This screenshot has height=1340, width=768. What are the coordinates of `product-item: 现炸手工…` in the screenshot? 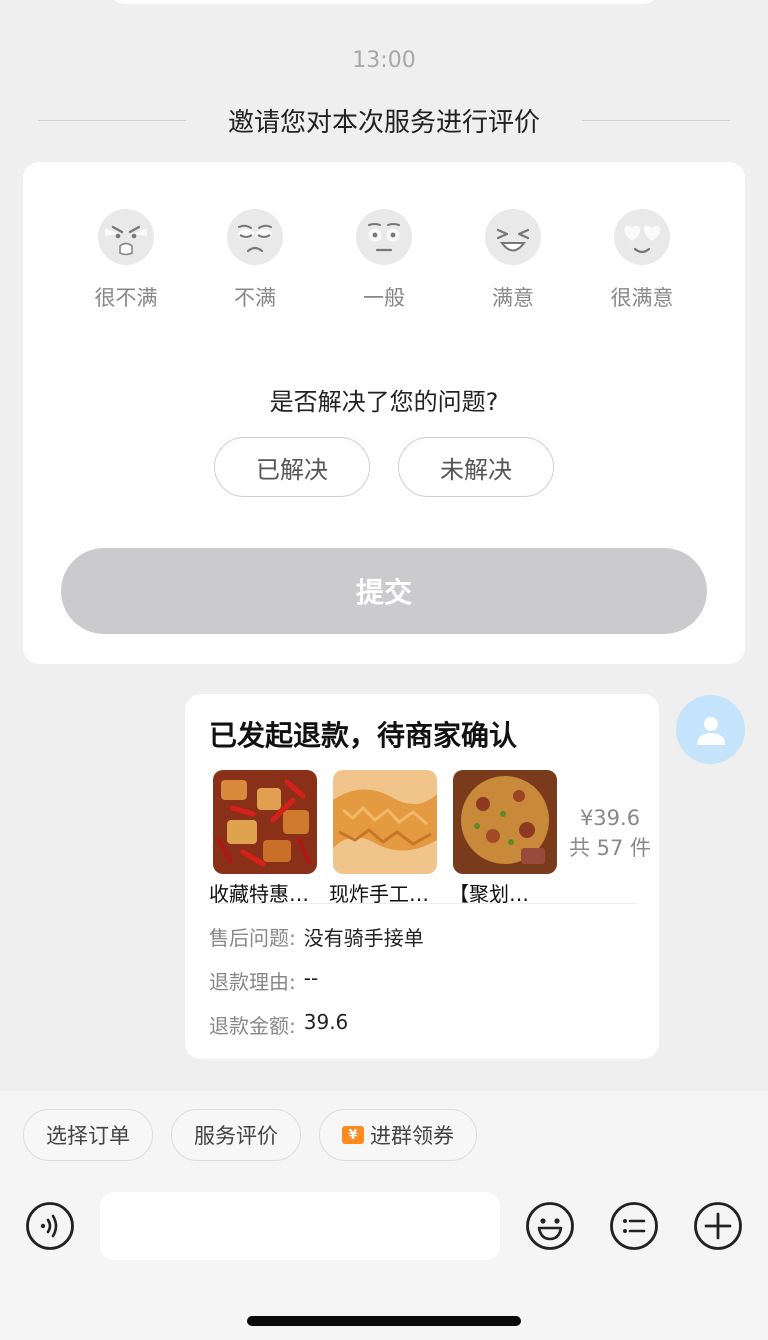 It's located at (383, 838).